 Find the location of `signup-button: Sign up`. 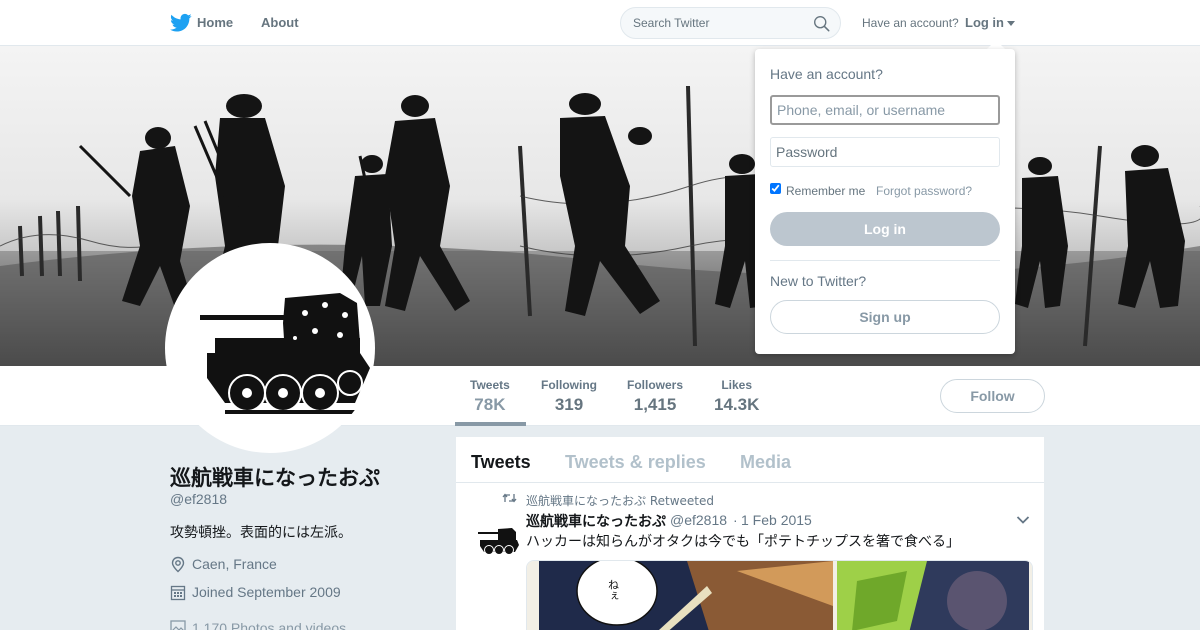

signup-button: Sign up is located at coordinates (885, 317).